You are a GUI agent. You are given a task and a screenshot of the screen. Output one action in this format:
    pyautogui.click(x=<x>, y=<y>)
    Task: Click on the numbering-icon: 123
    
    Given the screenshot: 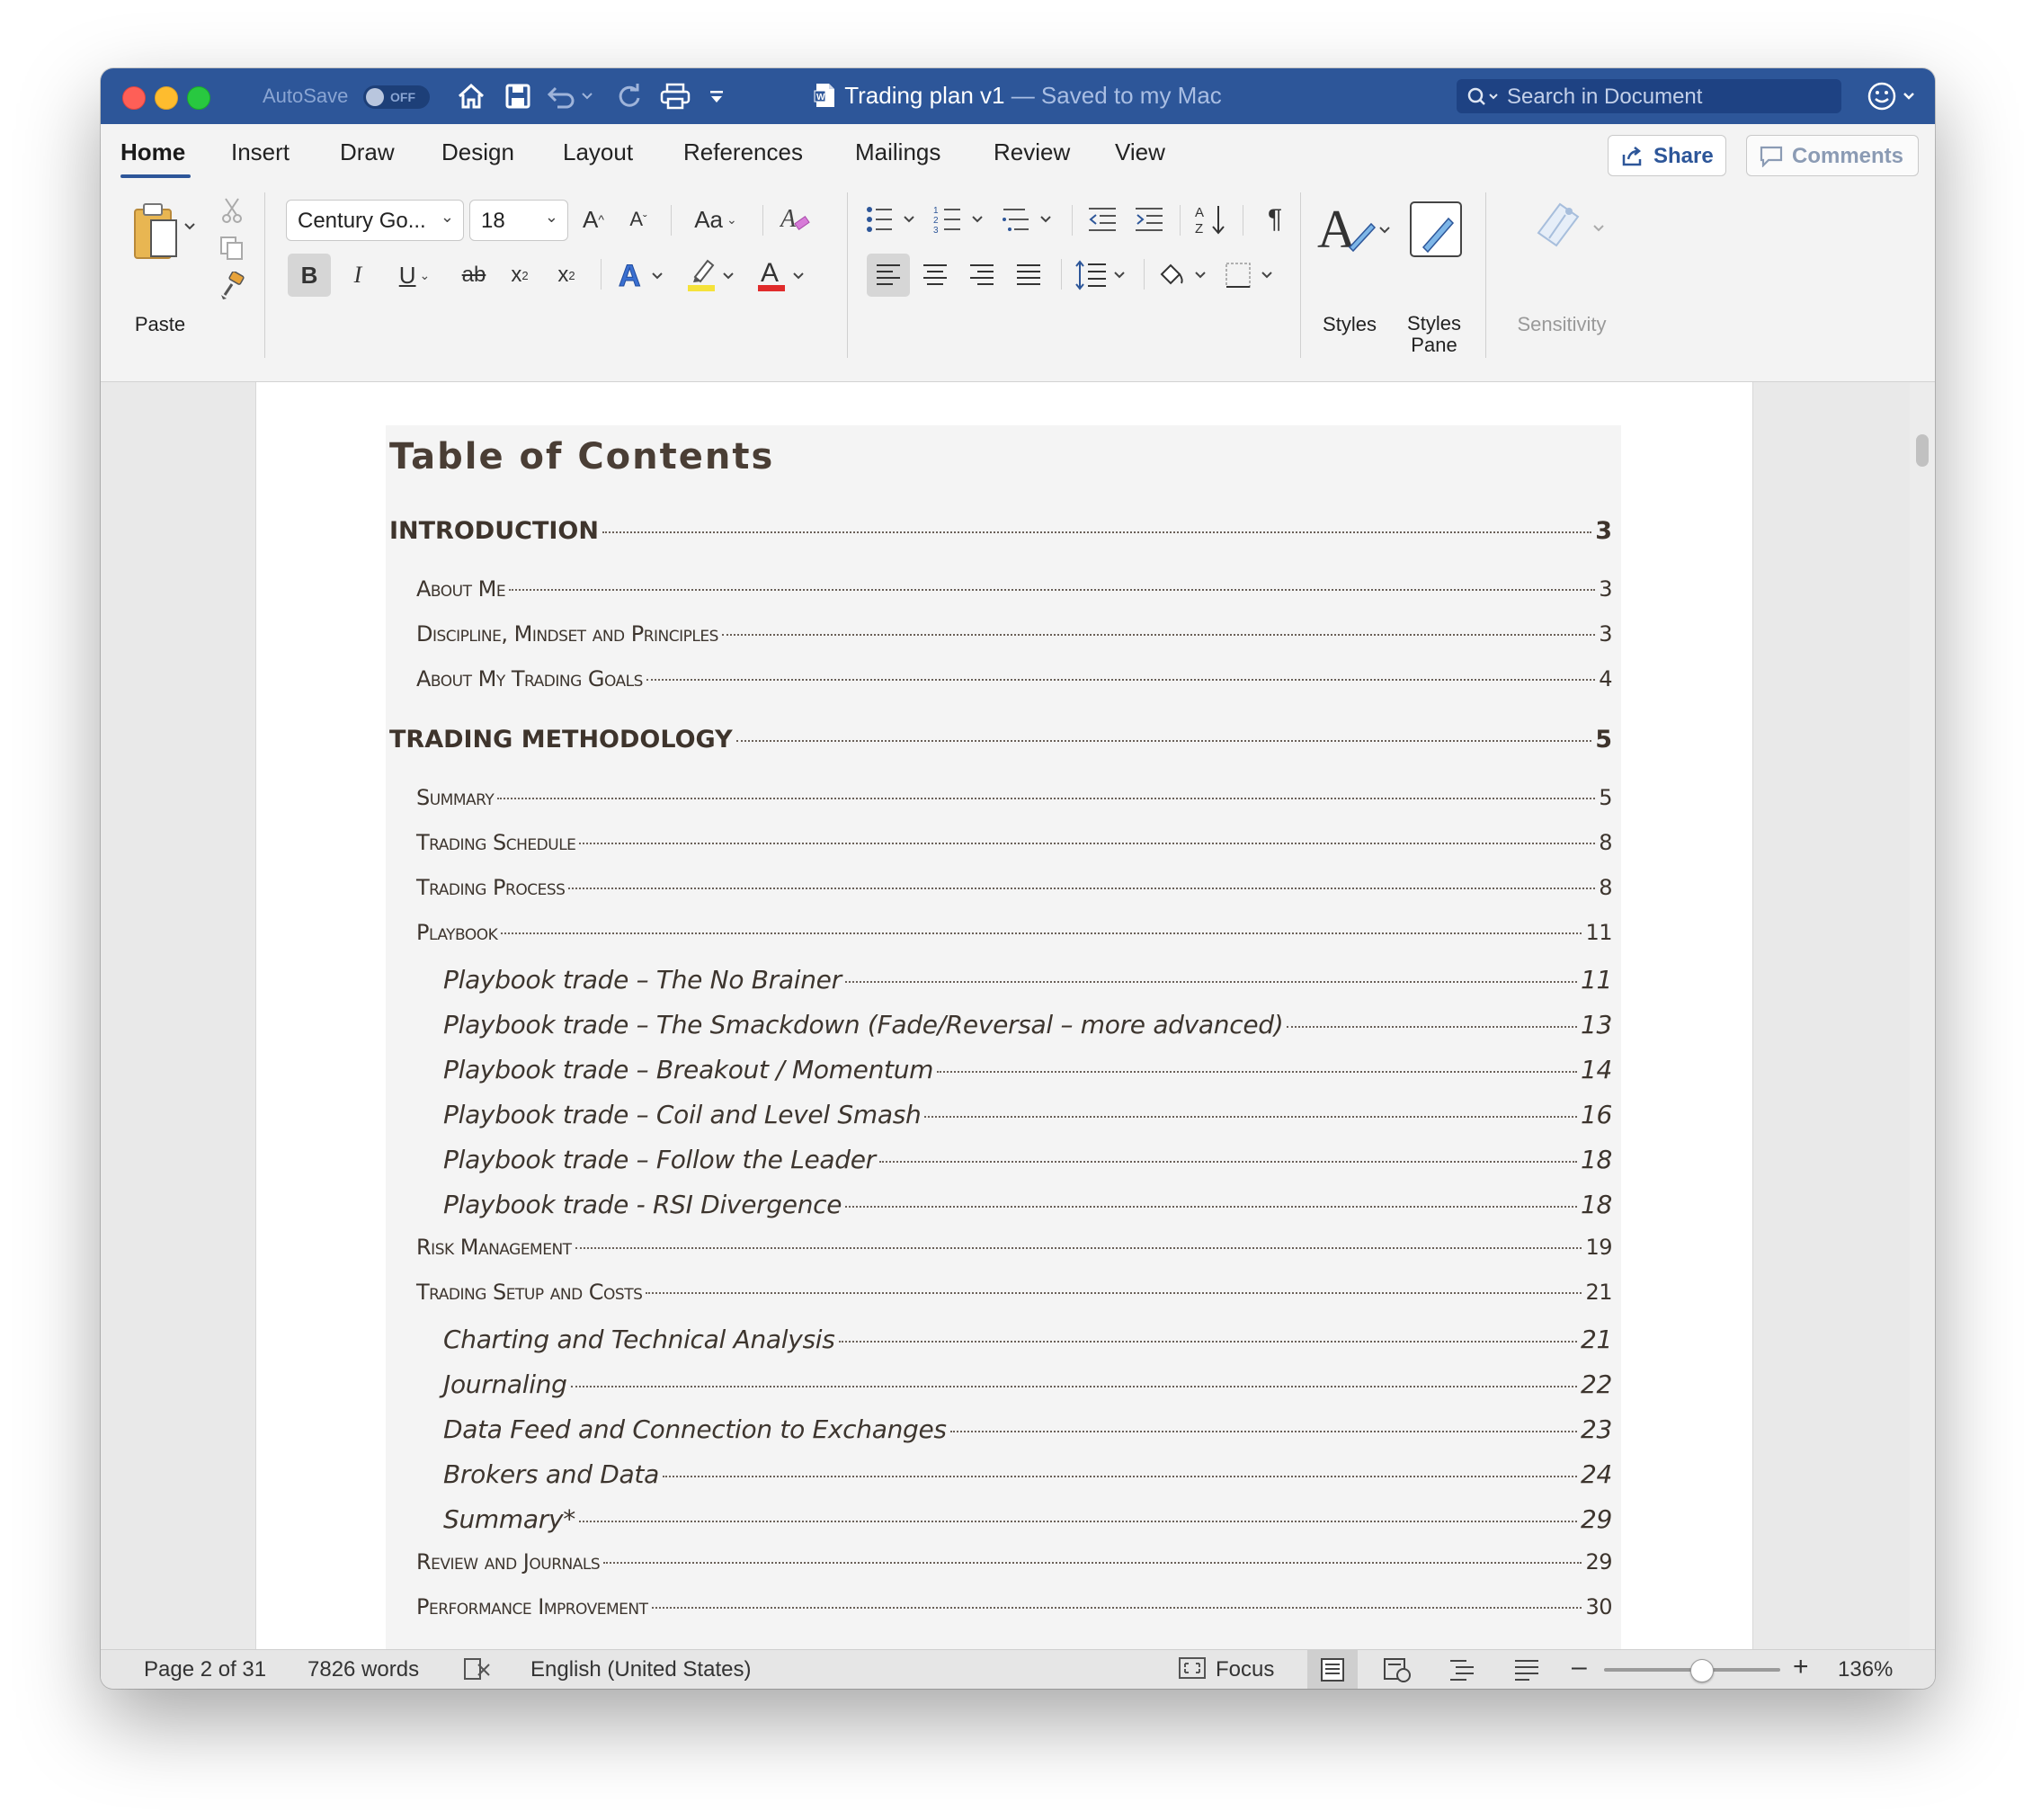 What is the action you would take?
    pyautogui.click(x=961, y=219)
    